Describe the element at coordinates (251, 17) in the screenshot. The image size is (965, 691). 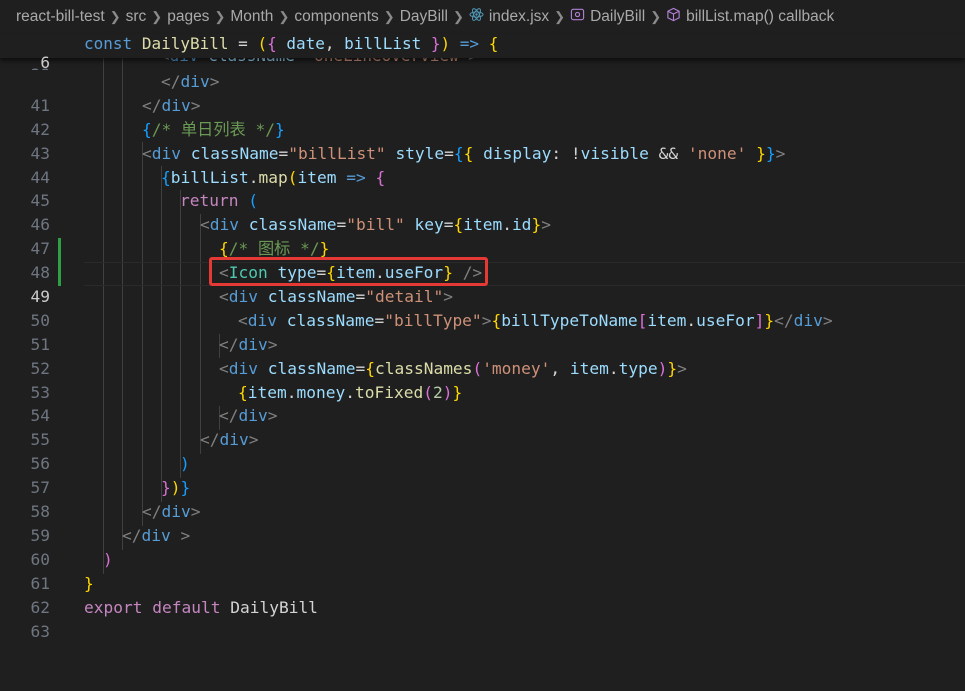
I see `breadcrumb-item-month: Month` at that location.